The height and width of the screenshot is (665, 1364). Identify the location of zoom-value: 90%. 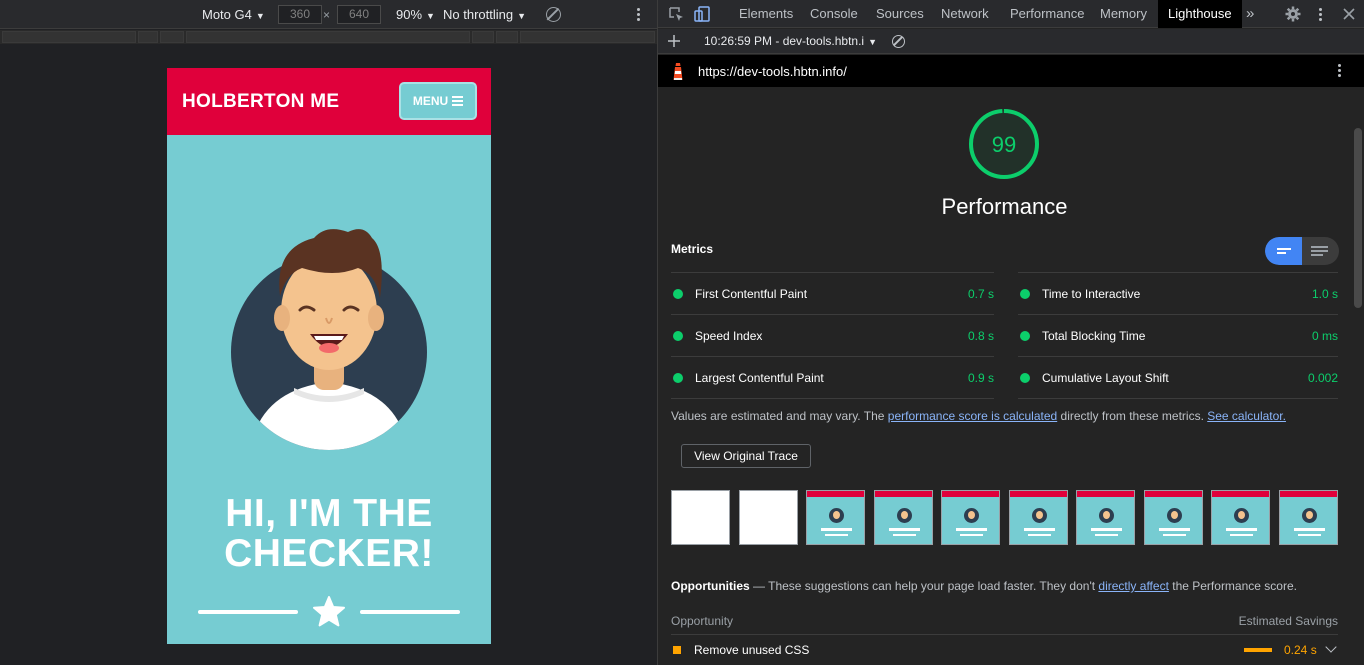
(409, 14).